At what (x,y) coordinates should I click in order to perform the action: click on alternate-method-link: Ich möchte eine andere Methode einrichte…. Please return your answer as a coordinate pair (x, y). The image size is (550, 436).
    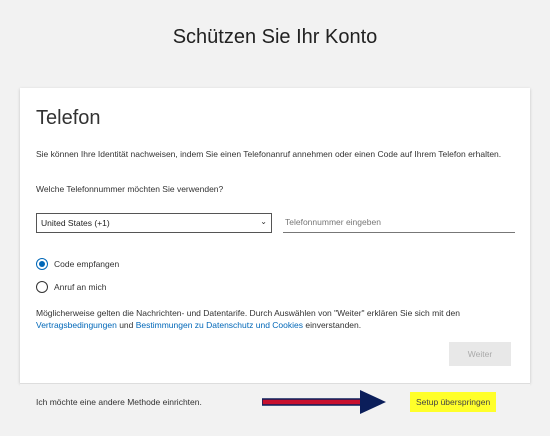
    Looking at the image, I should click on (119, 402).